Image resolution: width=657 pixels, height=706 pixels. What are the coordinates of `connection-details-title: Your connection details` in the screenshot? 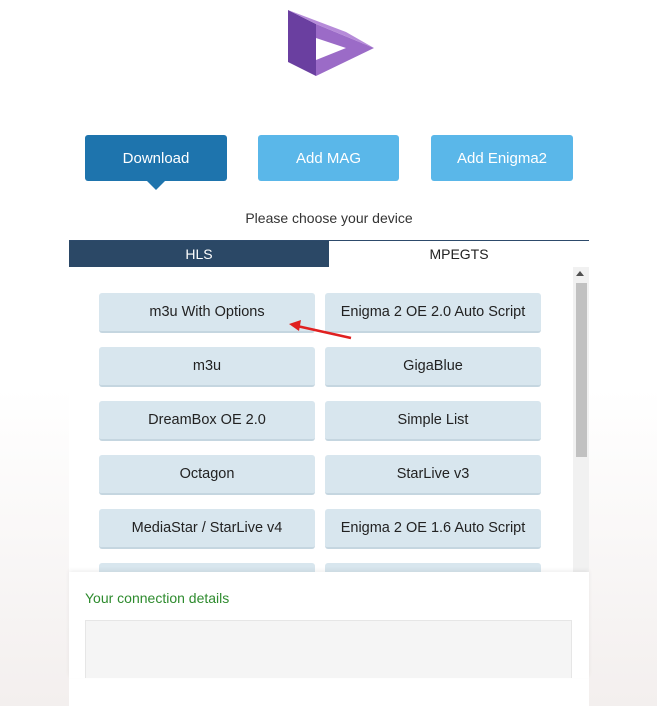 It's located at (157, 598).